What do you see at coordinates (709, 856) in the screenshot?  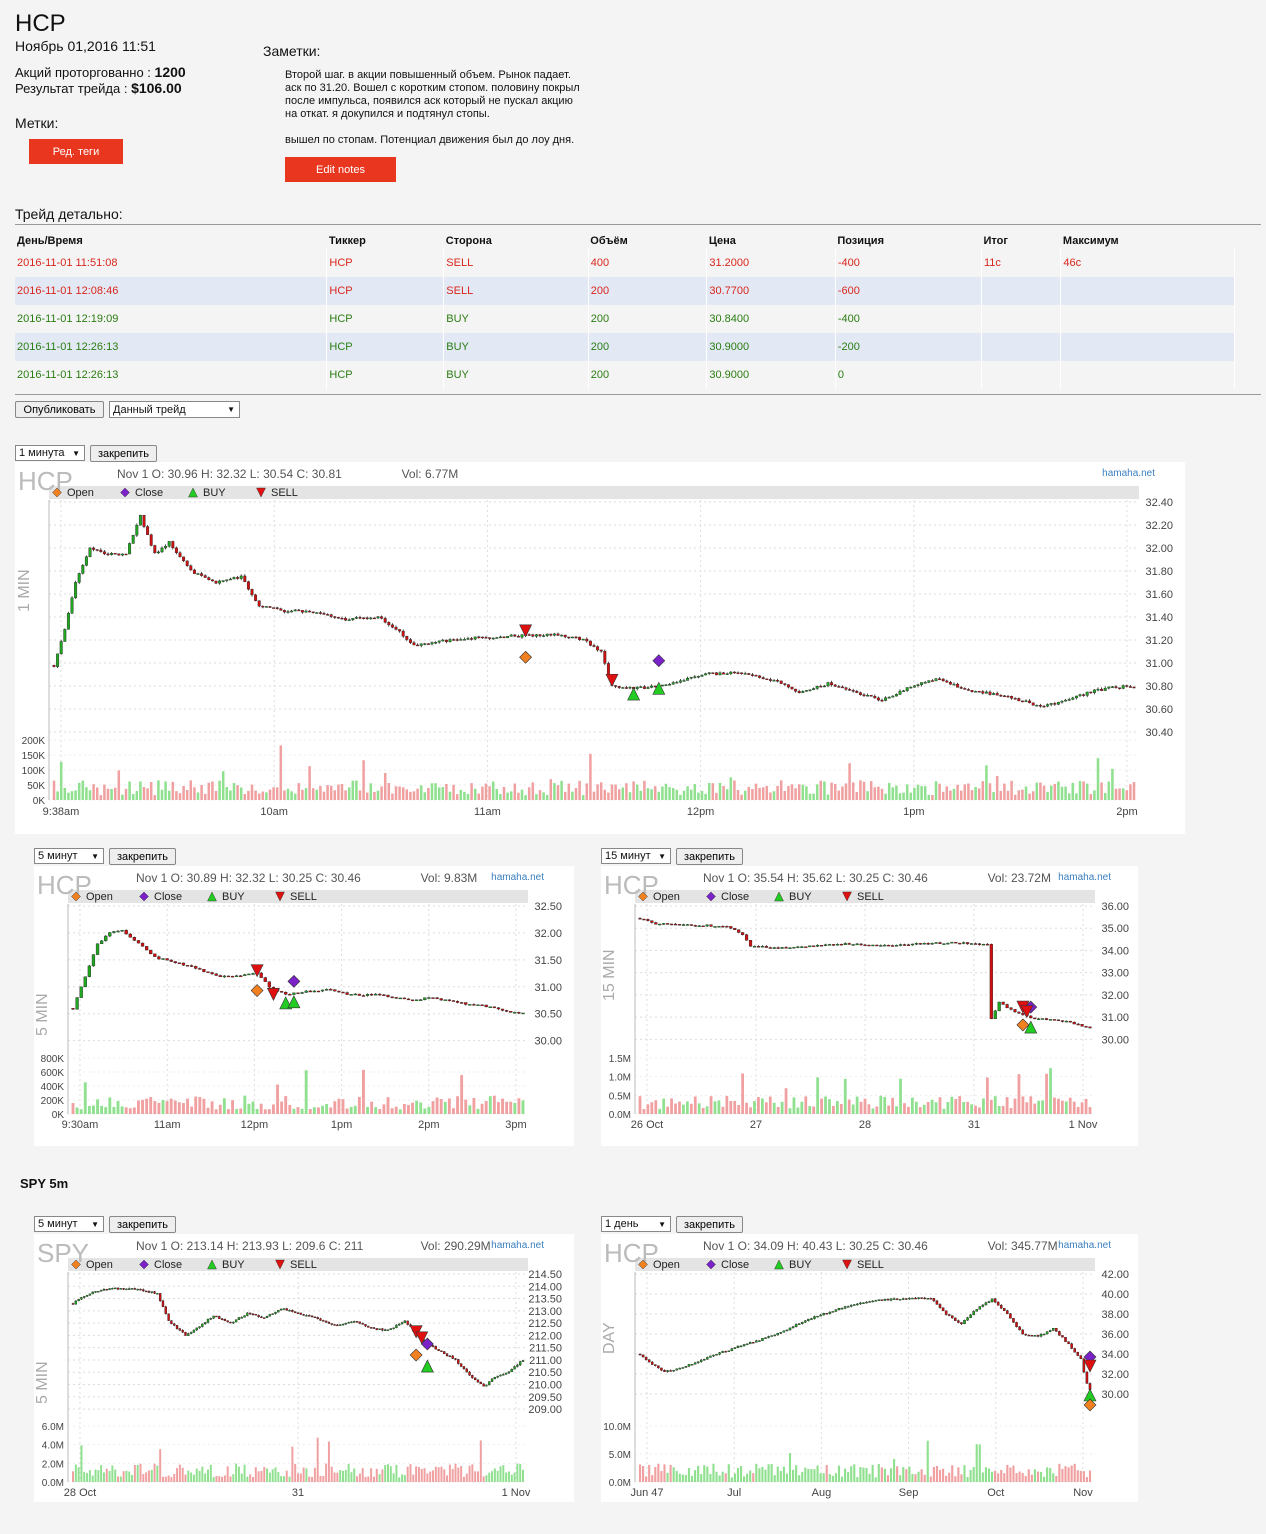 I see `pin-button-c3: закрепить` at bounding box center [709, 856].